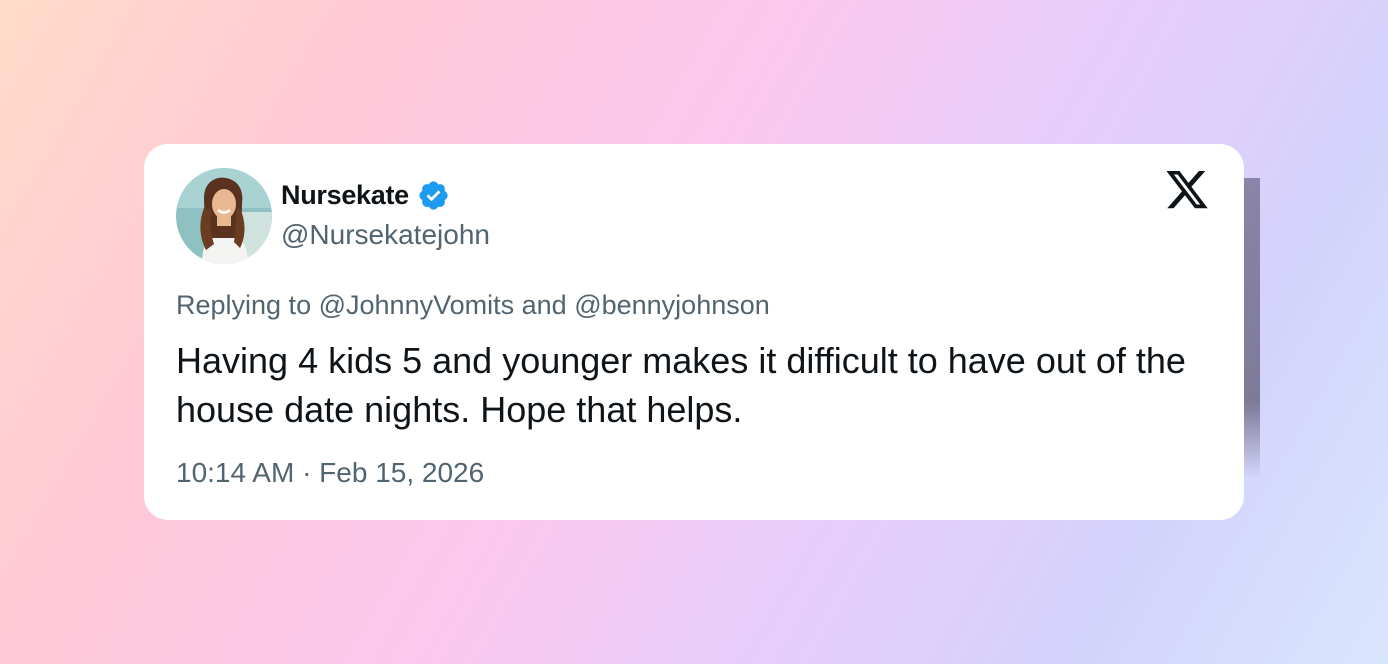 Image resolution: width=1388 pixels, height=664 pixels. Describe the element at coordinates (330, 473) in the screenshot. I see `tweet-timestamp: 10:14 AM · Feb 15, 2026` at that location.